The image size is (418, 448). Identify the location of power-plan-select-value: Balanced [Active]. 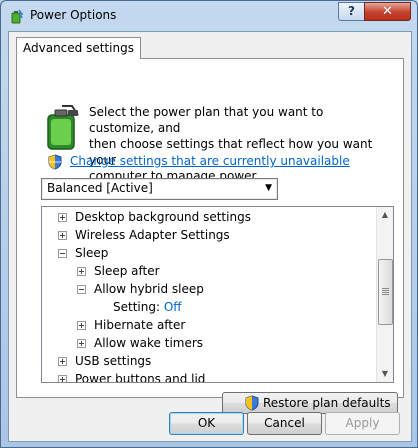
(100, 188).